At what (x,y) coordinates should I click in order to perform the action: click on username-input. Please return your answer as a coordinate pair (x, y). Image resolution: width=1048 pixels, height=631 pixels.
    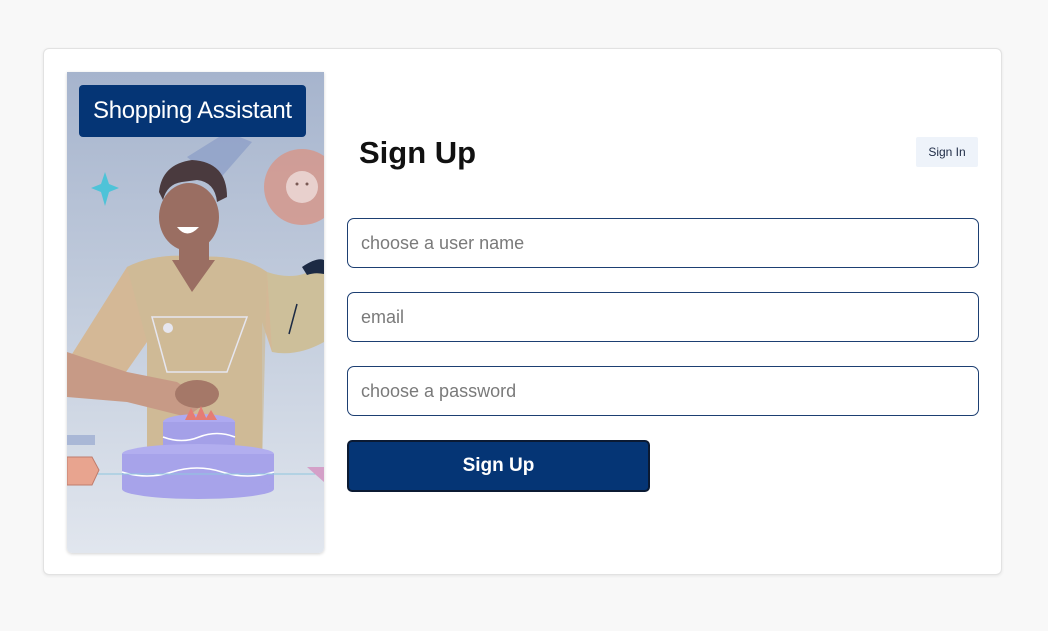
    Looking at the image, I should click on (663, 243).